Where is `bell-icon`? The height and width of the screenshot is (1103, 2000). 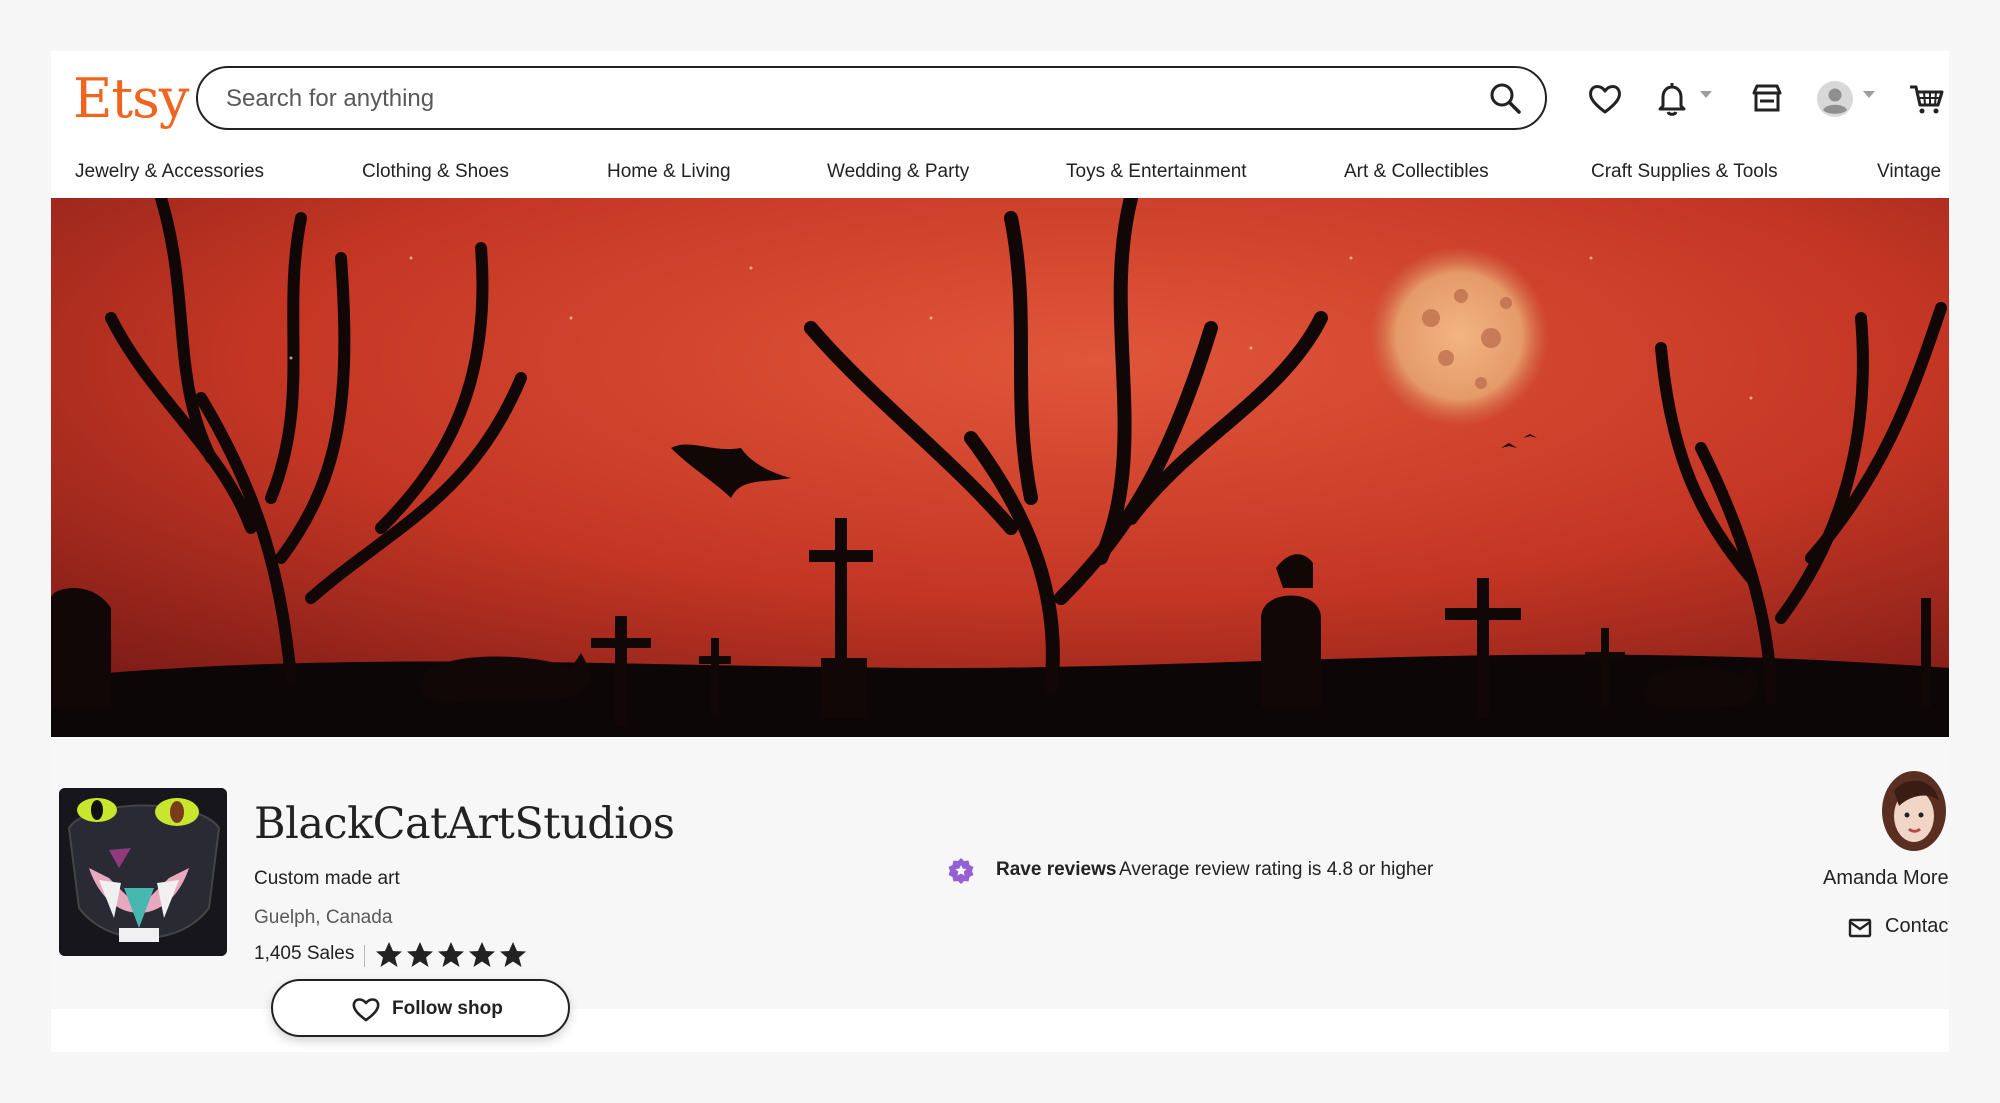
bell-icon is located at coordinates (1672, 99).